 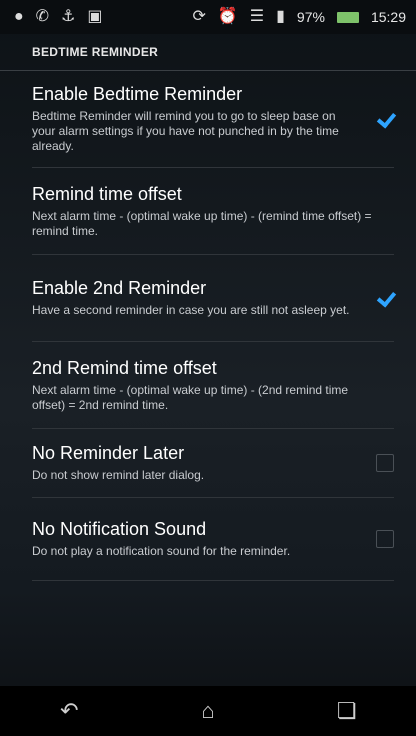 I want to click on no-notification-sound-checkbox, so click(x=385, y=539).